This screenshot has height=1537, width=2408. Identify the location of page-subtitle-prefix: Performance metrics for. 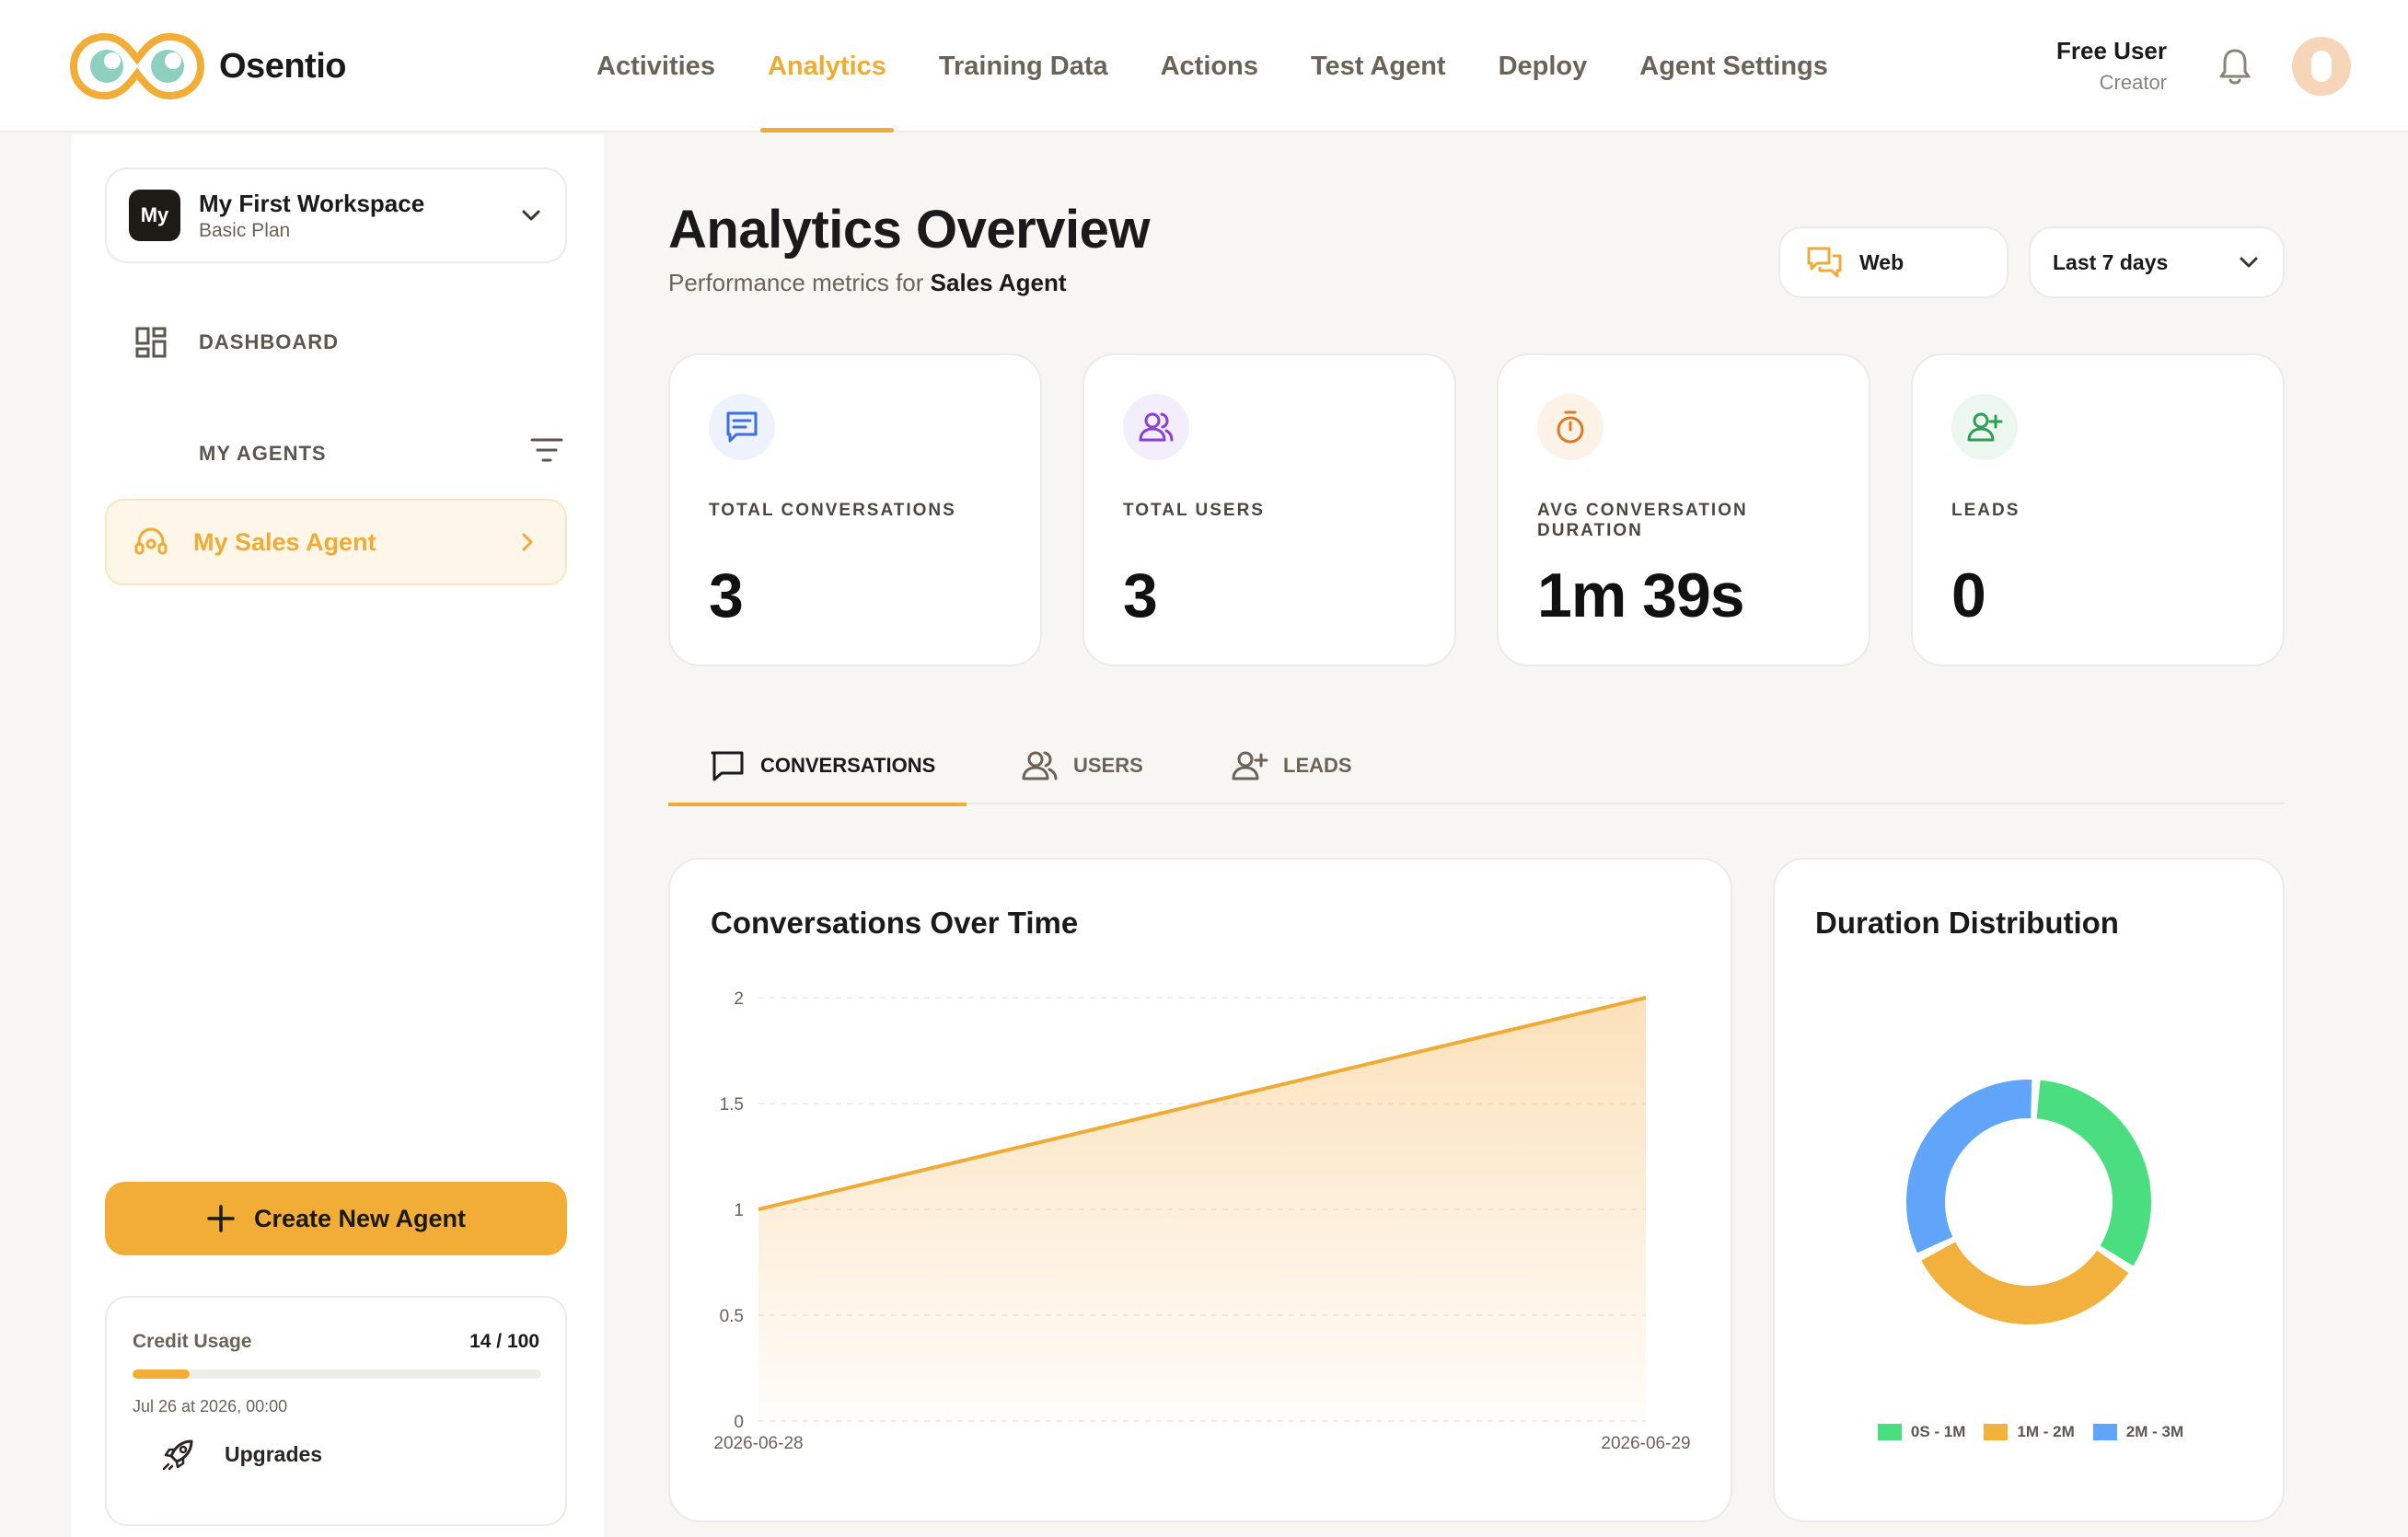
(796, 282).